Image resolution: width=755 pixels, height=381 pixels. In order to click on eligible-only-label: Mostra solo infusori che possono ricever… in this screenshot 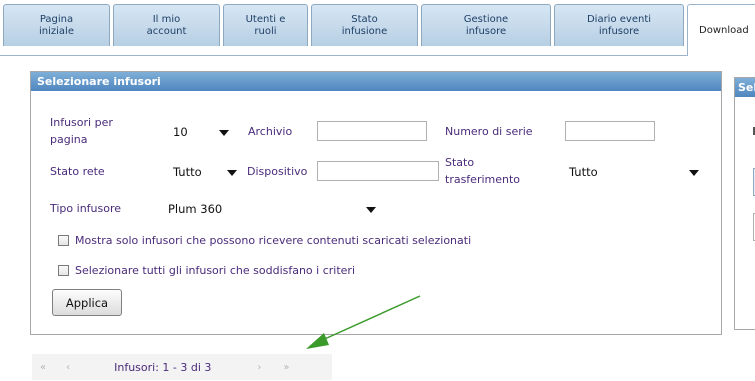, I will do `click(273, 240)`.